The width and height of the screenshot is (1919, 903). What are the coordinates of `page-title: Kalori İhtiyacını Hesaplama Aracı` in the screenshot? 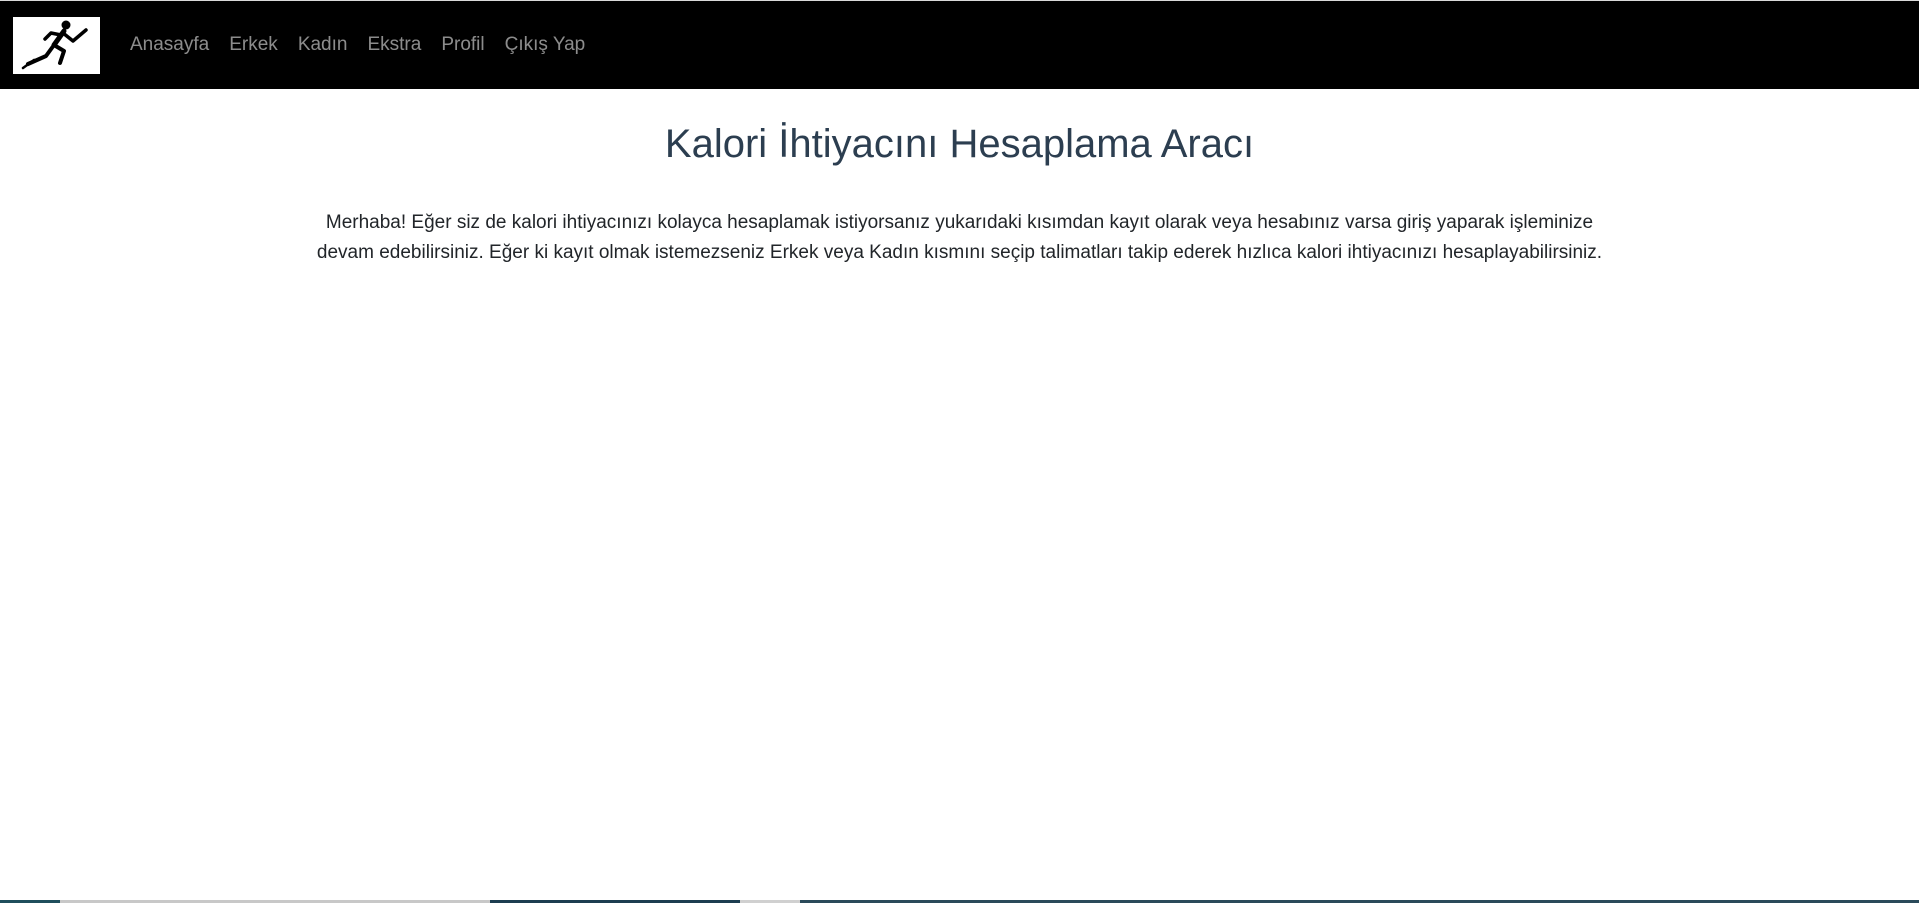 It's located at (959, 144).